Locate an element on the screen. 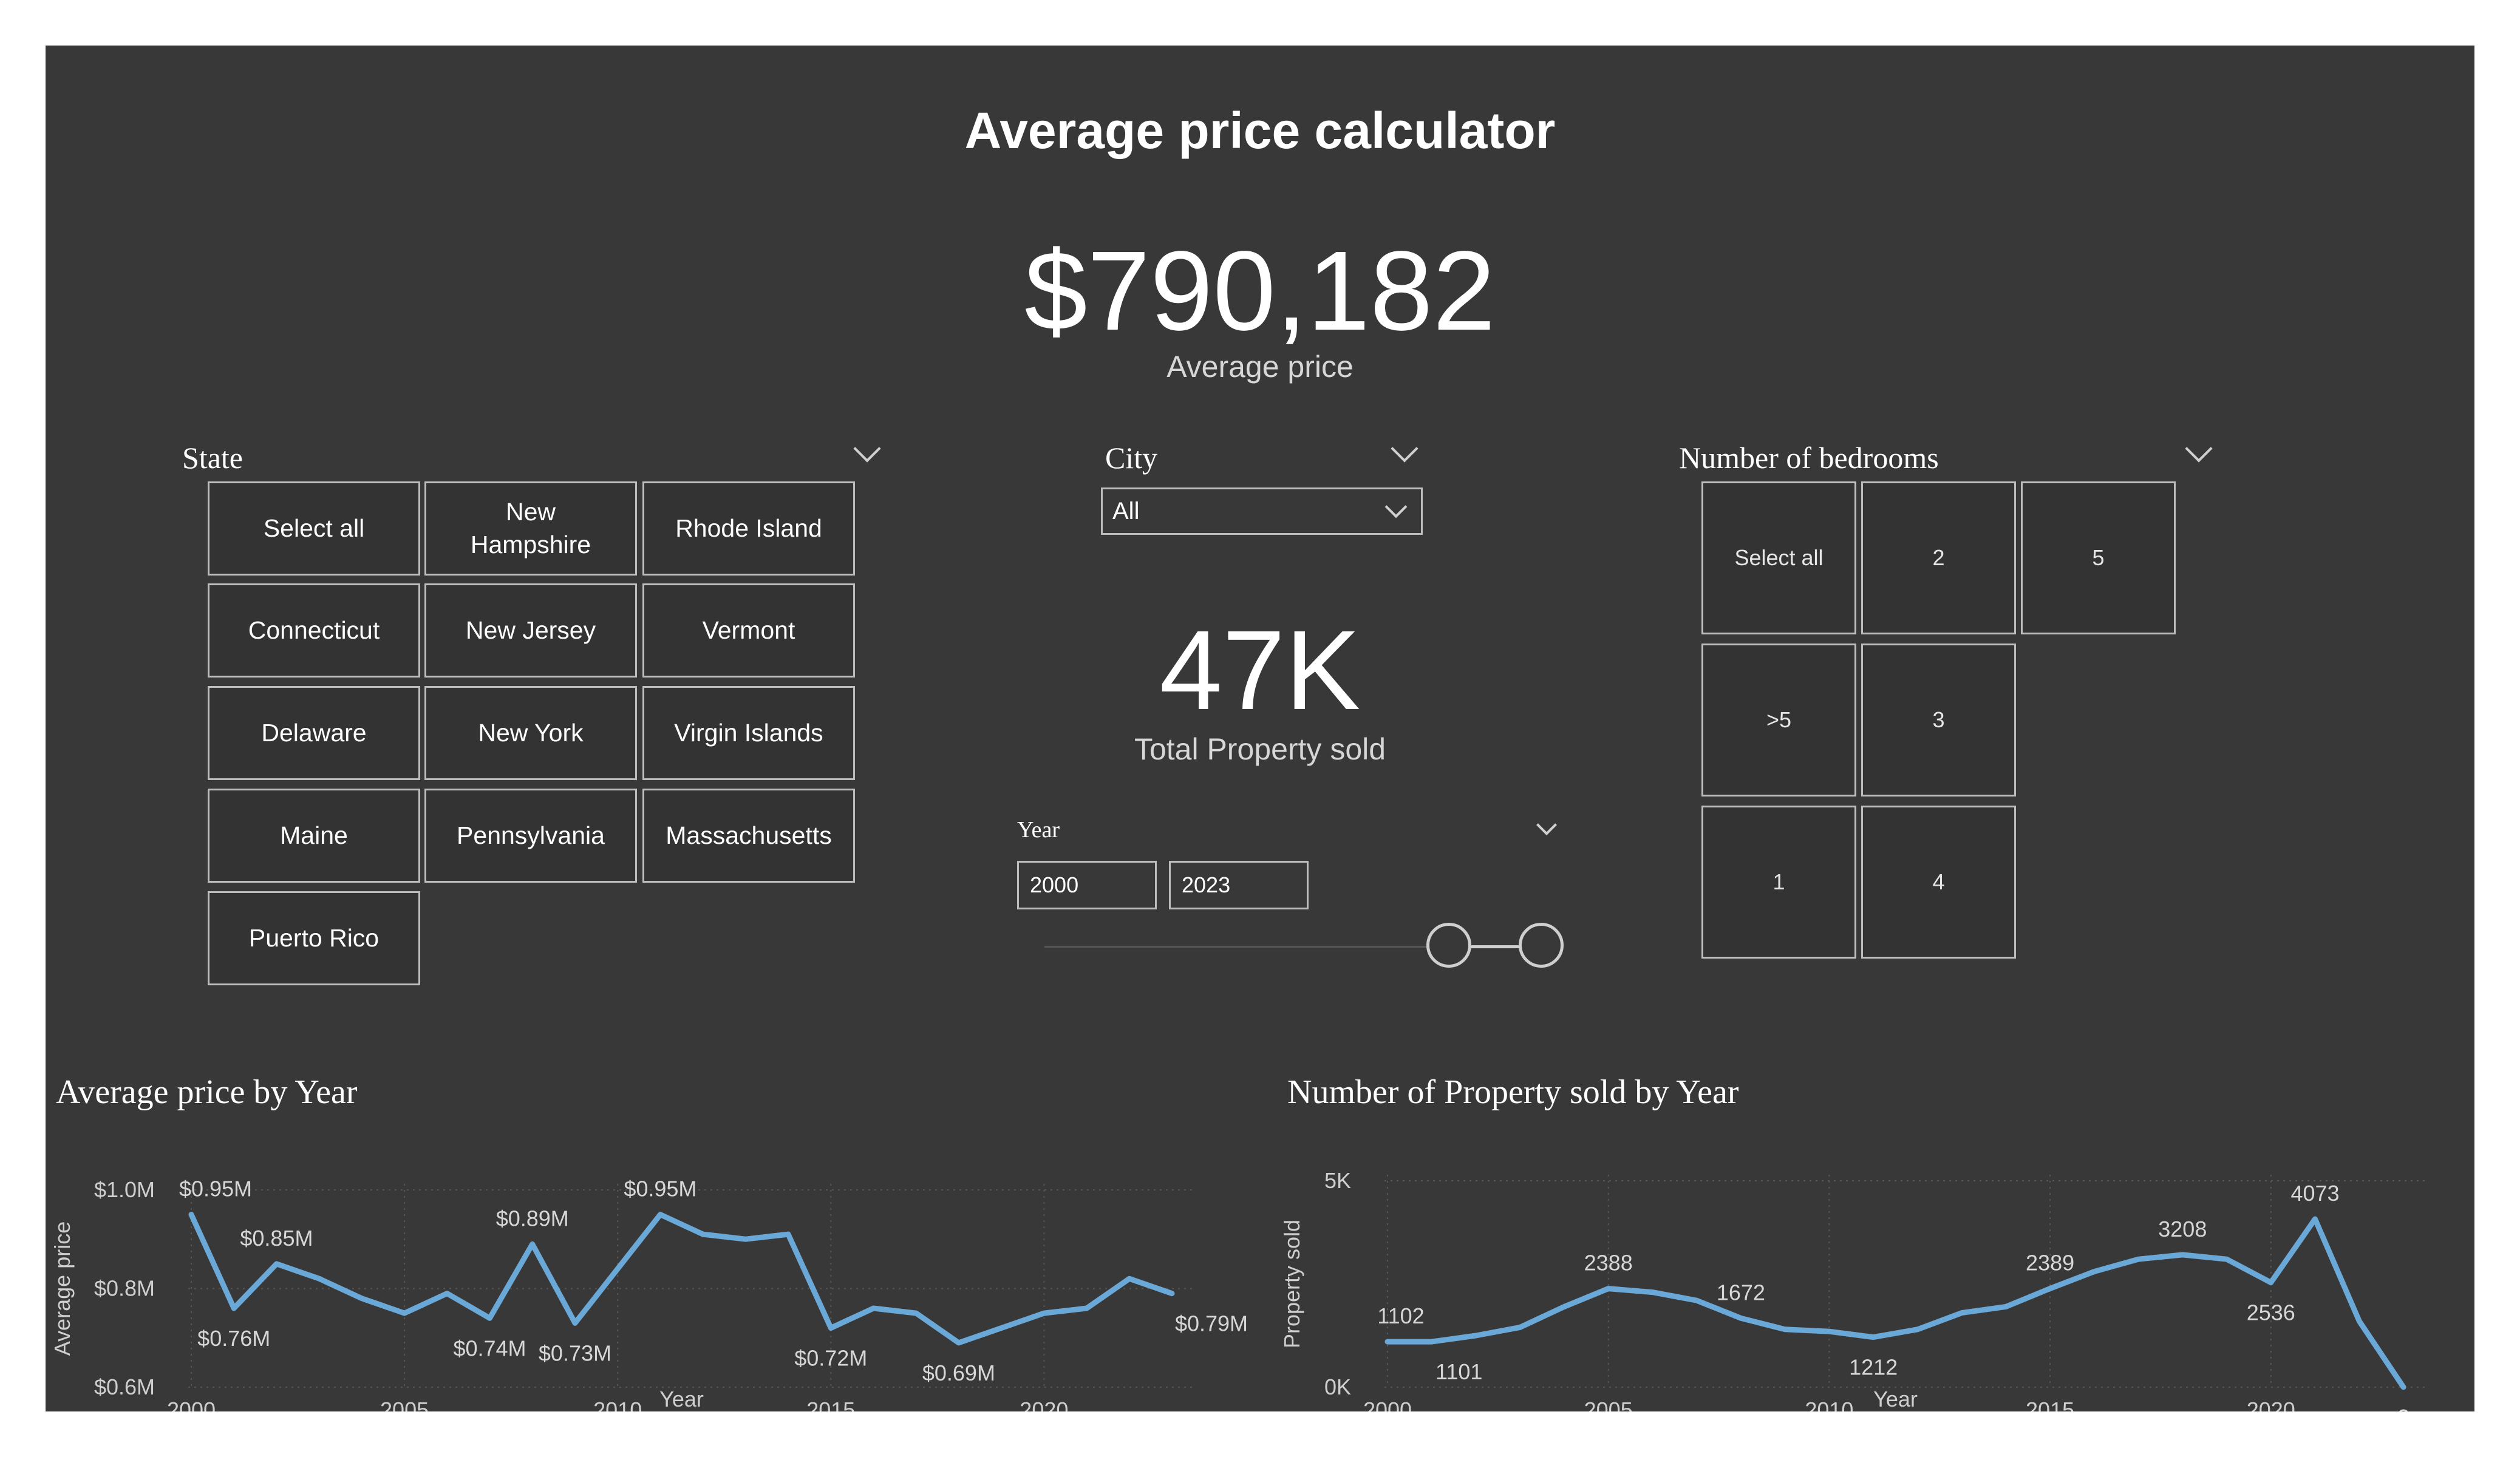  state-option-vermont: Vermont is located at coordinates (748, 630).